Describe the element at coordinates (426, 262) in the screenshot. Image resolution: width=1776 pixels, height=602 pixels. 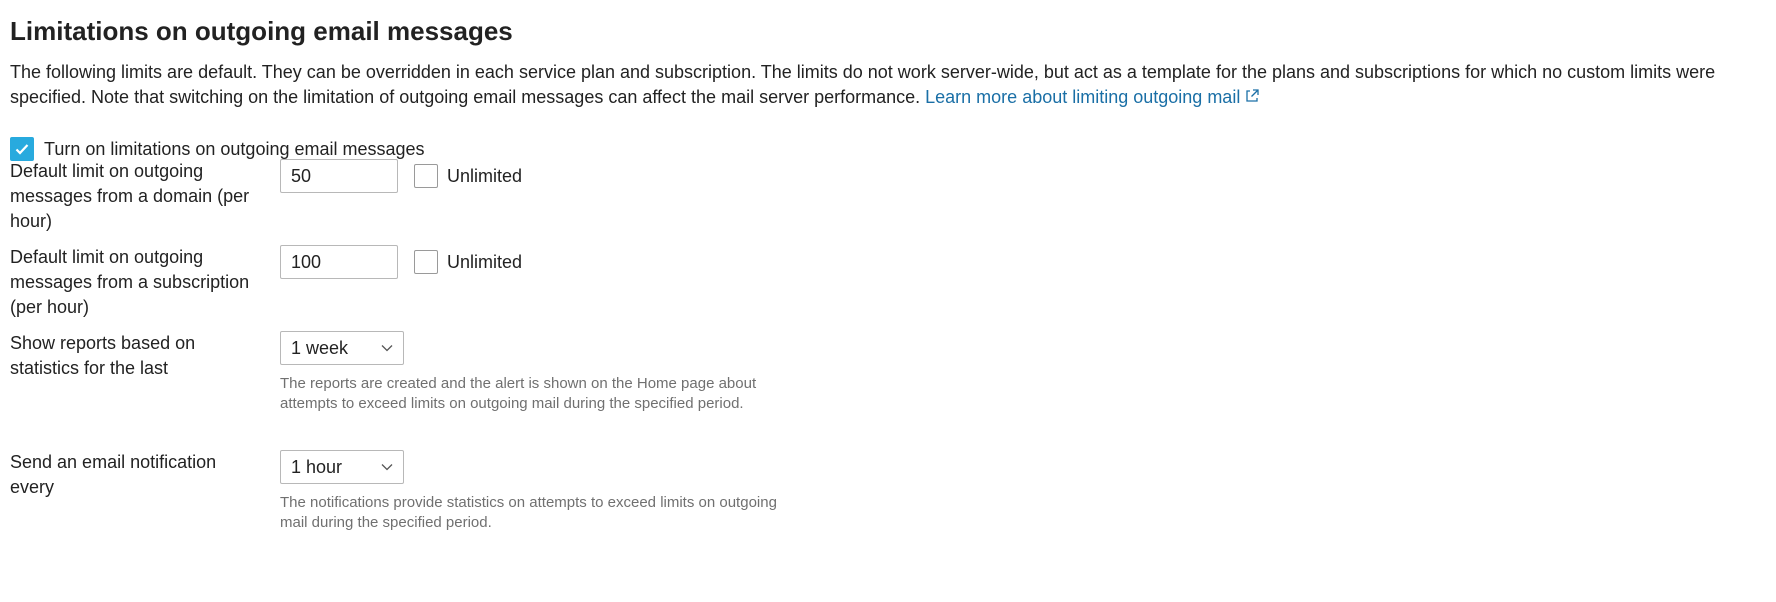
I see `subscription-unlimited-checkbox` at that location.